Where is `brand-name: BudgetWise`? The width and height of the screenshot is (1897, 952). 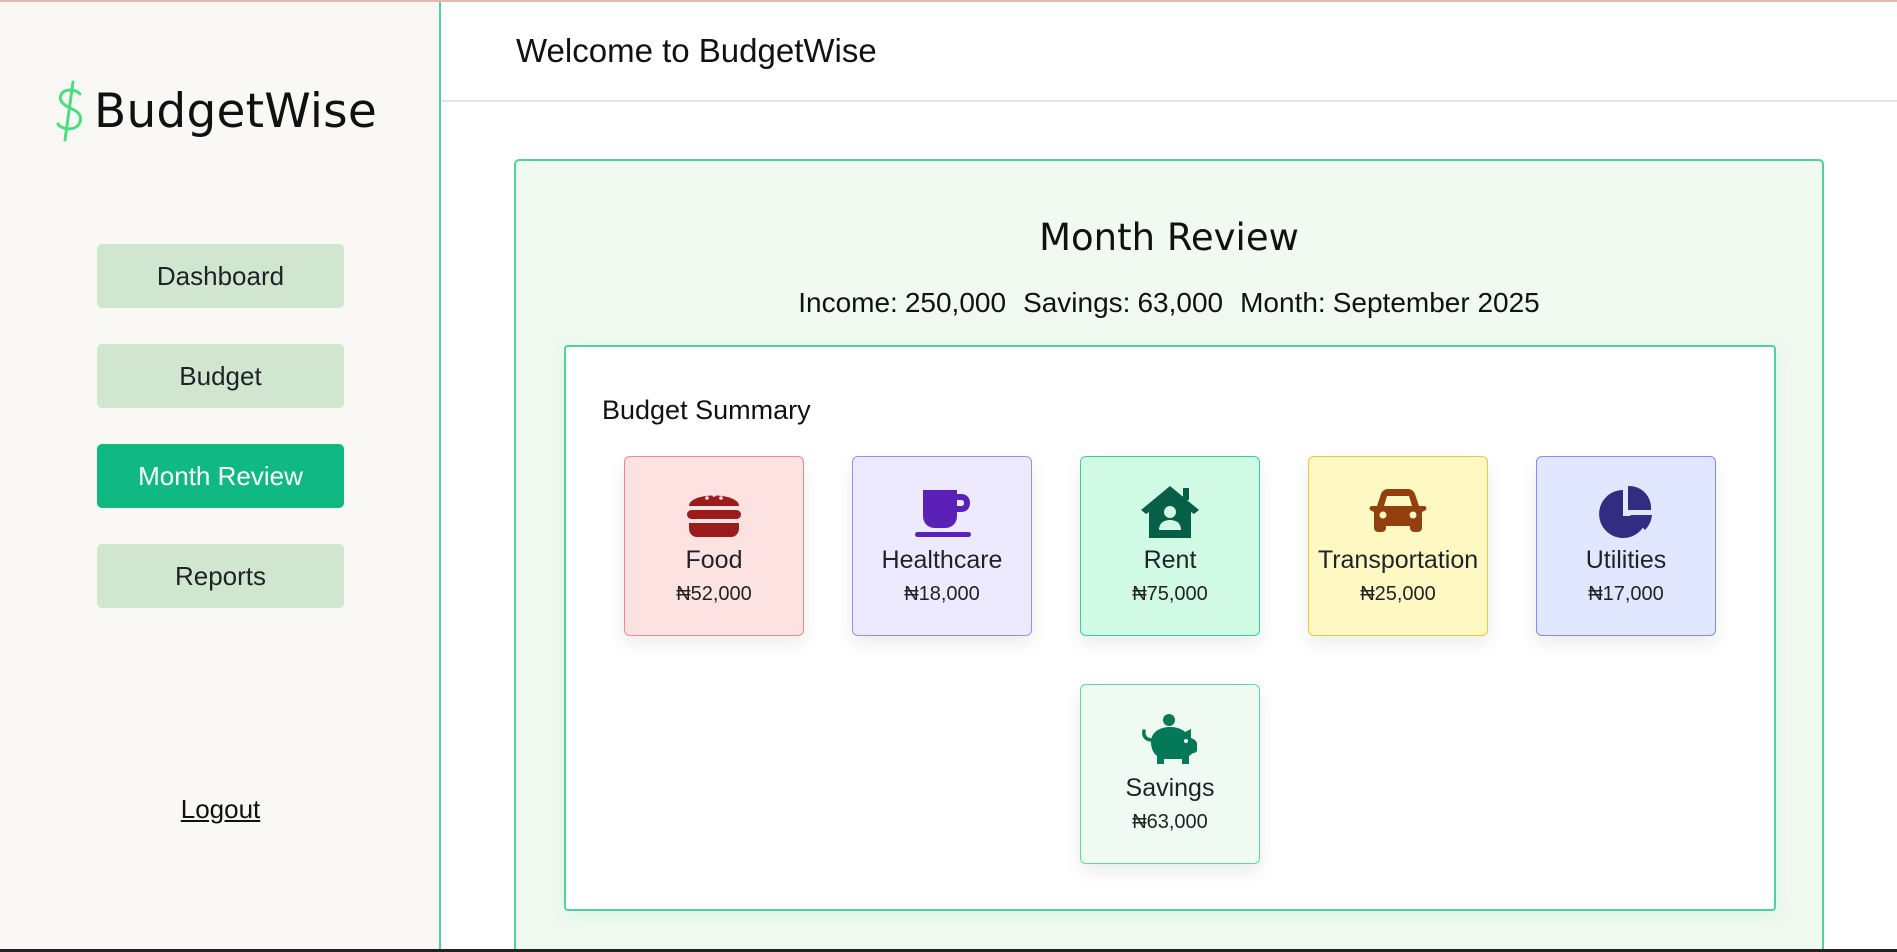 brand-name: BudgetWise is located at coordinates (235, 111).